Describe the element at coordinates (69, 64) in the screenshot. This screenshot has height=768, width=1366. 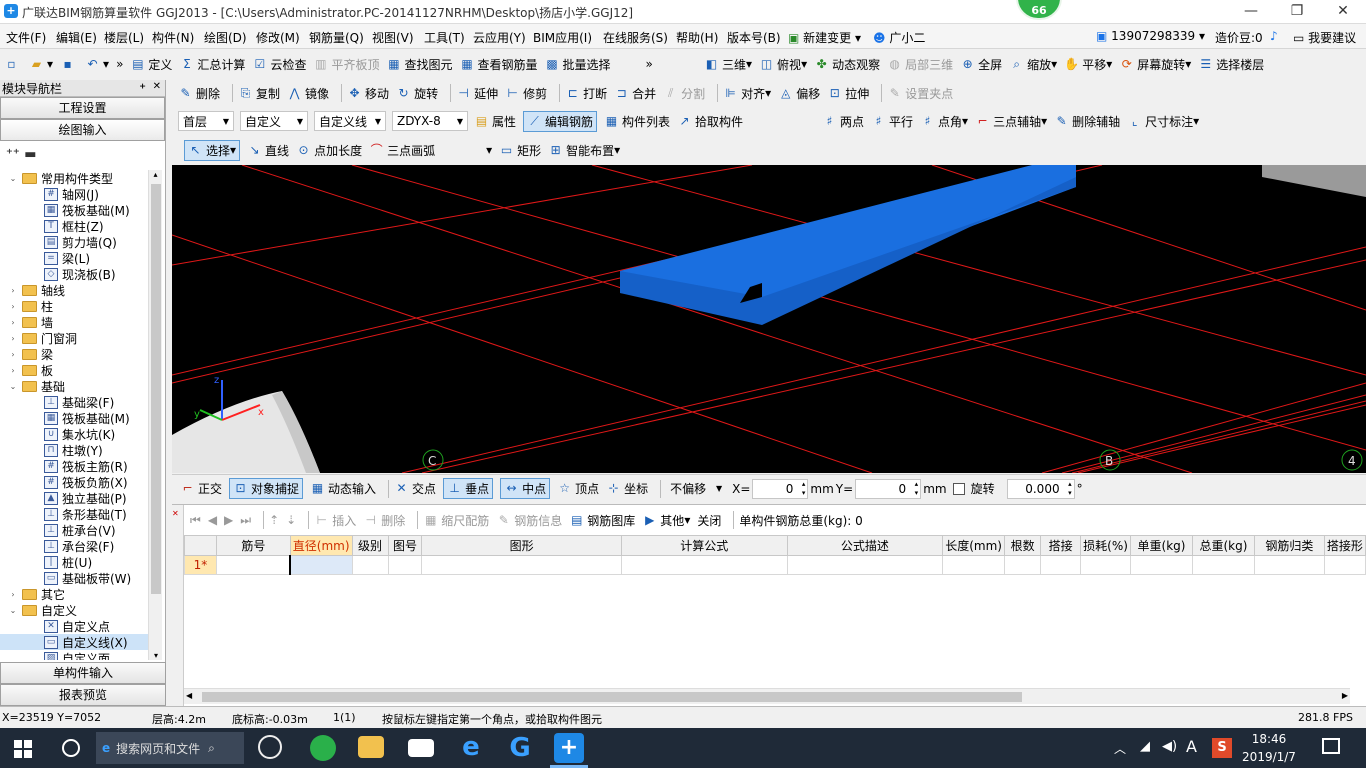
I see `save-button: ▪` at that location.